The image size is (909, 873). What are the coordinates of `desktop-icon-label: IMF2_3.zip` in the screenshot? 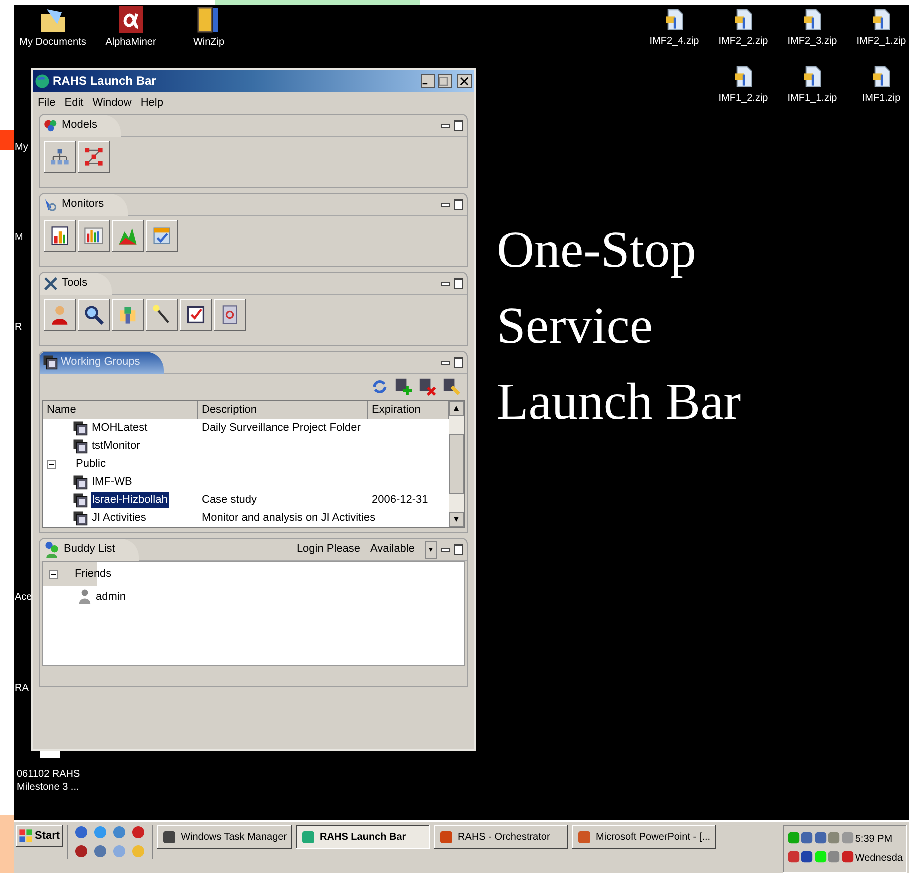 It's located at (813, 41).